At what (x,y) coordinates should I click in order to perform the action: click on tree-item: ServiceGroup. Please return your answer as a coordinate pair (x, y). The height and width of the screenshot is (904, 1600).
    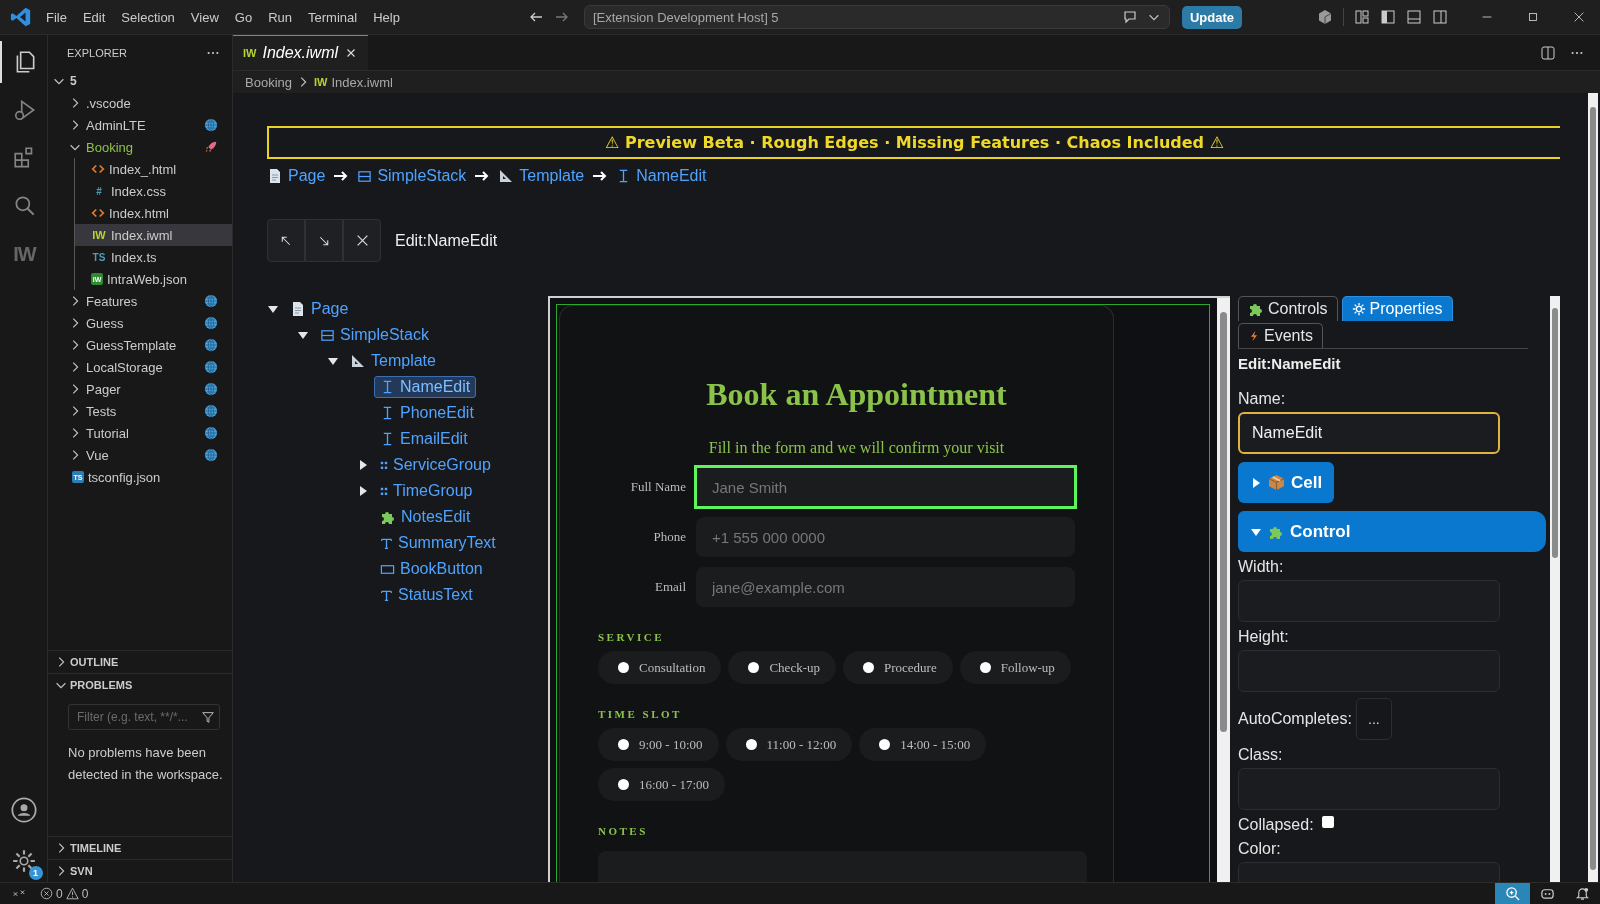
    Looking at the image, I should click on (435, 465).